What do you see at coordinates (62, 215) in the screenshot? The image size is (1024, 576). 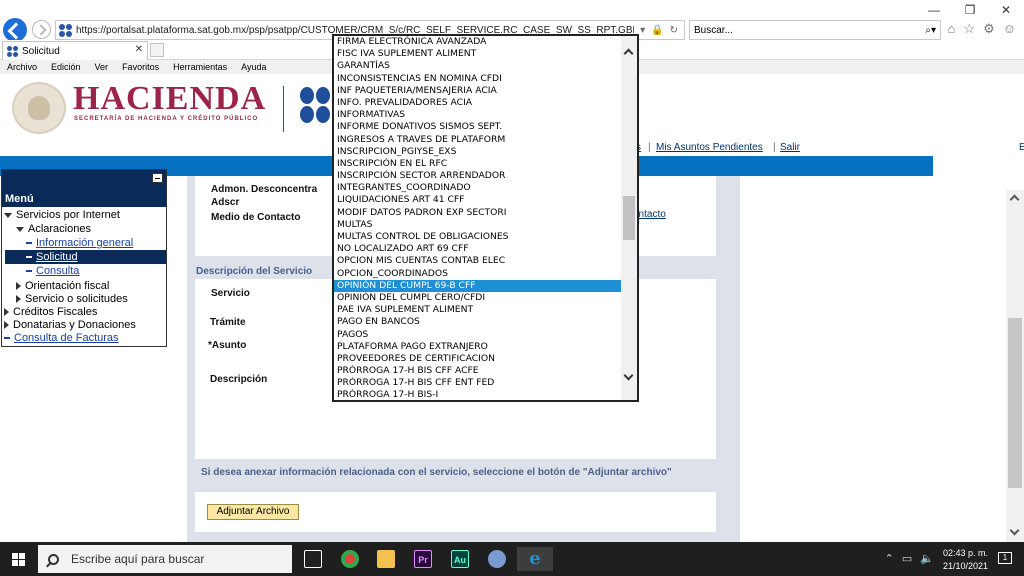 I see `sidebar-item-servicios: Servicios por Internet` at bounding box center [62, 215].